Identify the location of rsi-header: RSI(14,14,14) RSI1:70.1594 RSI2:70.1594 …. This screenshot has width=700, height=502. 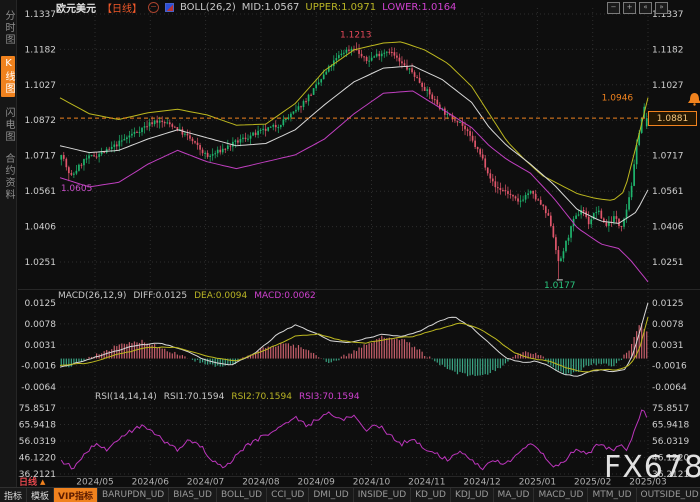
(227, 396).